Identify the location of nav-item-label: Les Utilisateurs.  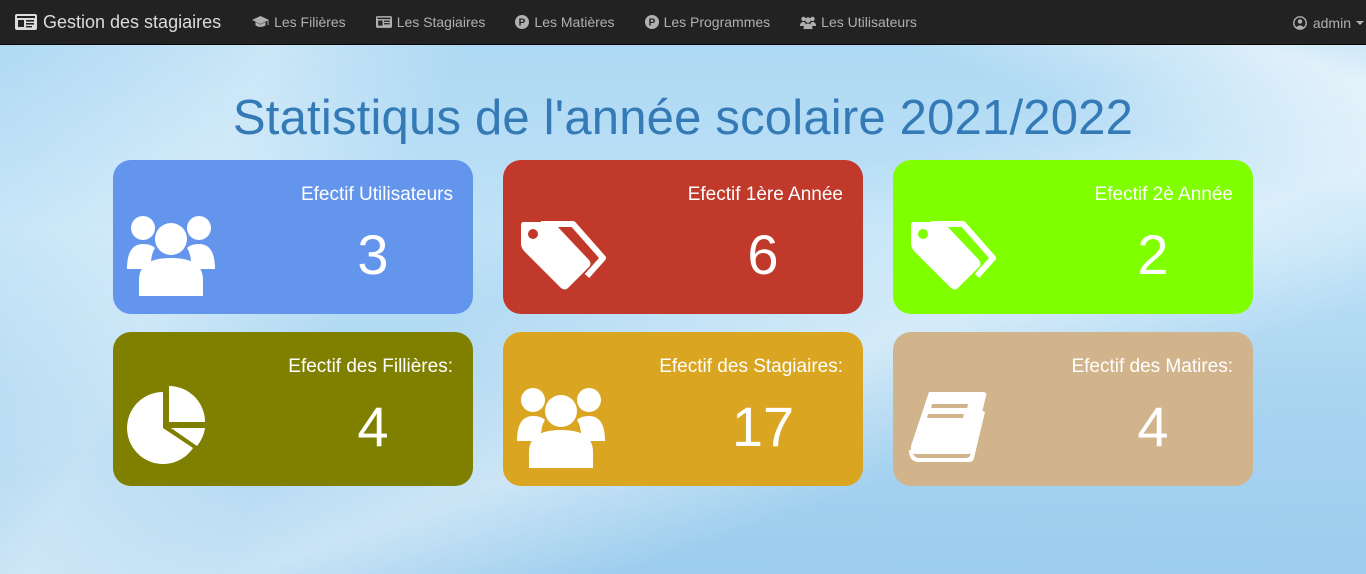
(869, 22).